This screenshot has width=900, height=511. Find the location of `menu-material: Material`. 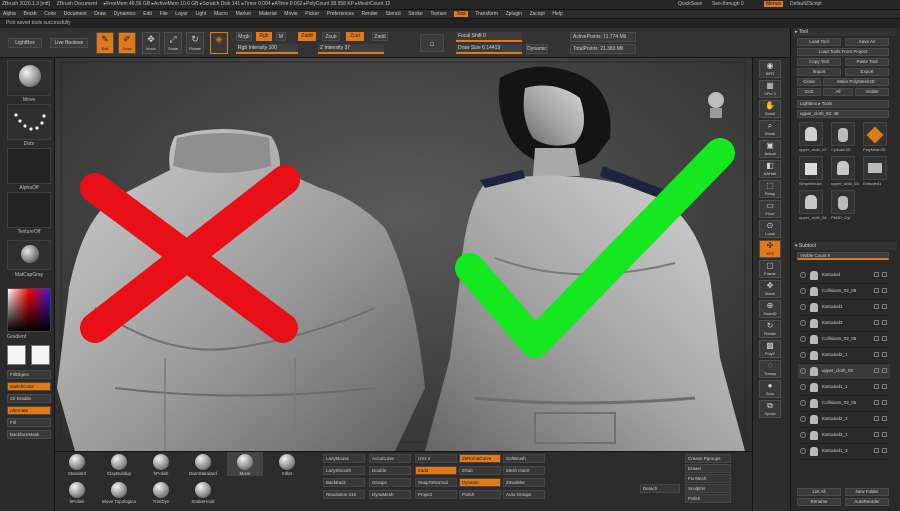

menu-material: Material is located at coordinates (268, 14).